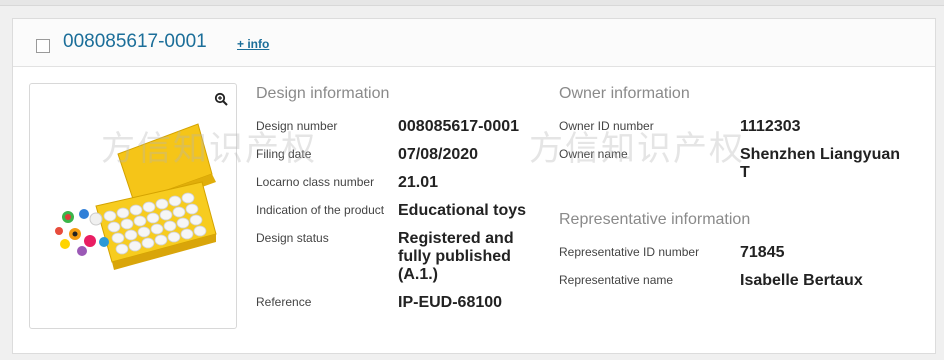 The image size is (944, 360). What do you see at coordinates (462, 210) in the screenshot?
I see `product-indication-value: Educational toys` at bounding box center [462, 210].